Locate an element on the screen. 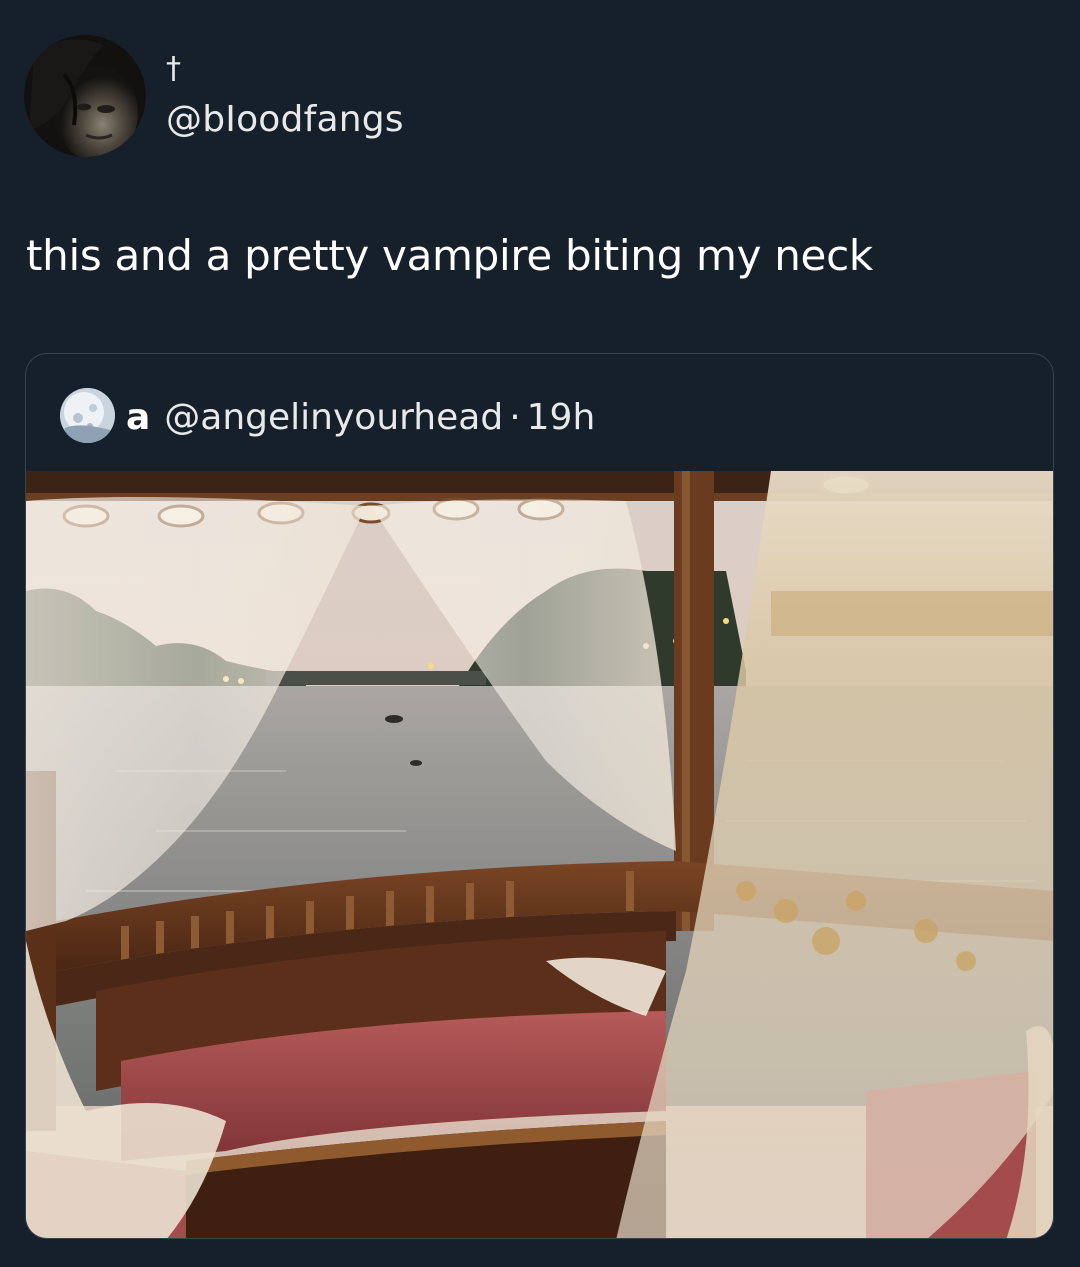 This screenshot has width=1080, height=1267. author-avatar is located at coordinates (85, 96).